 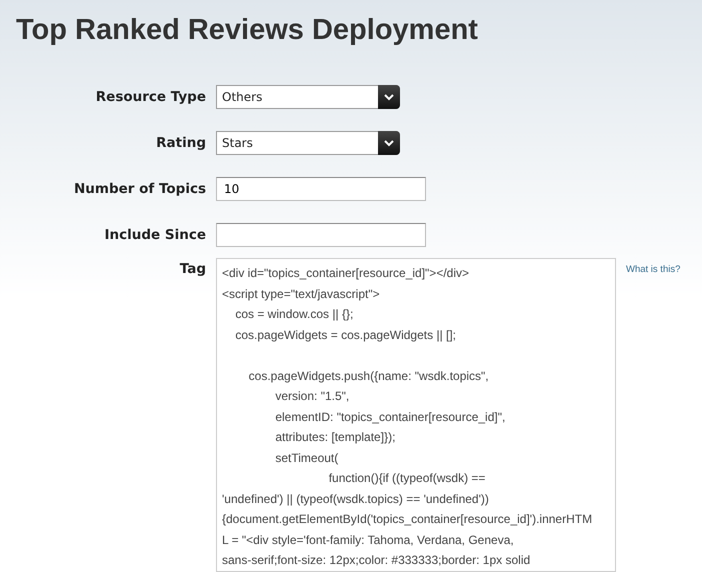 What do you see at coordinates (308, 143) in the screenshot?
I see `dropdown: Stars` at bounding box center [308, 143].